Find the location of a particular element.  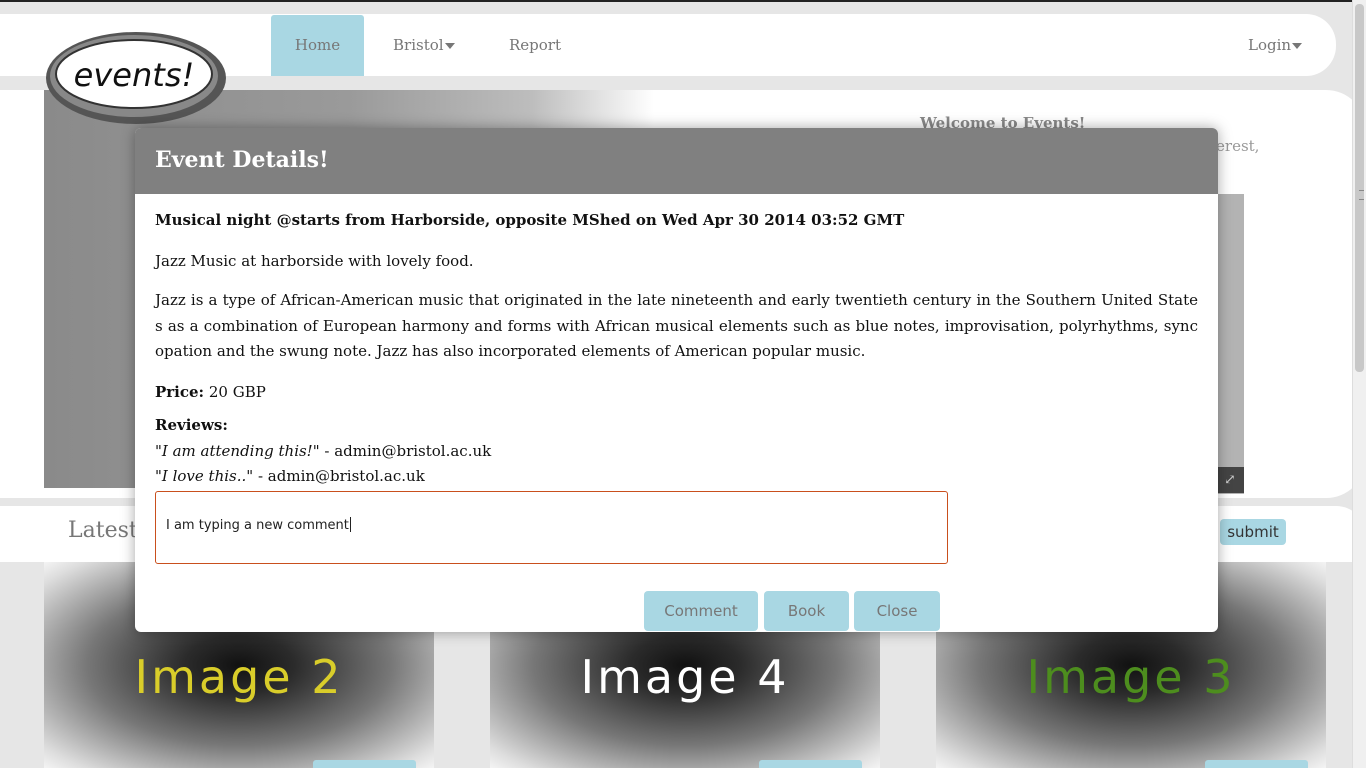

price-label: Price: is located at coordinates (180, 391).